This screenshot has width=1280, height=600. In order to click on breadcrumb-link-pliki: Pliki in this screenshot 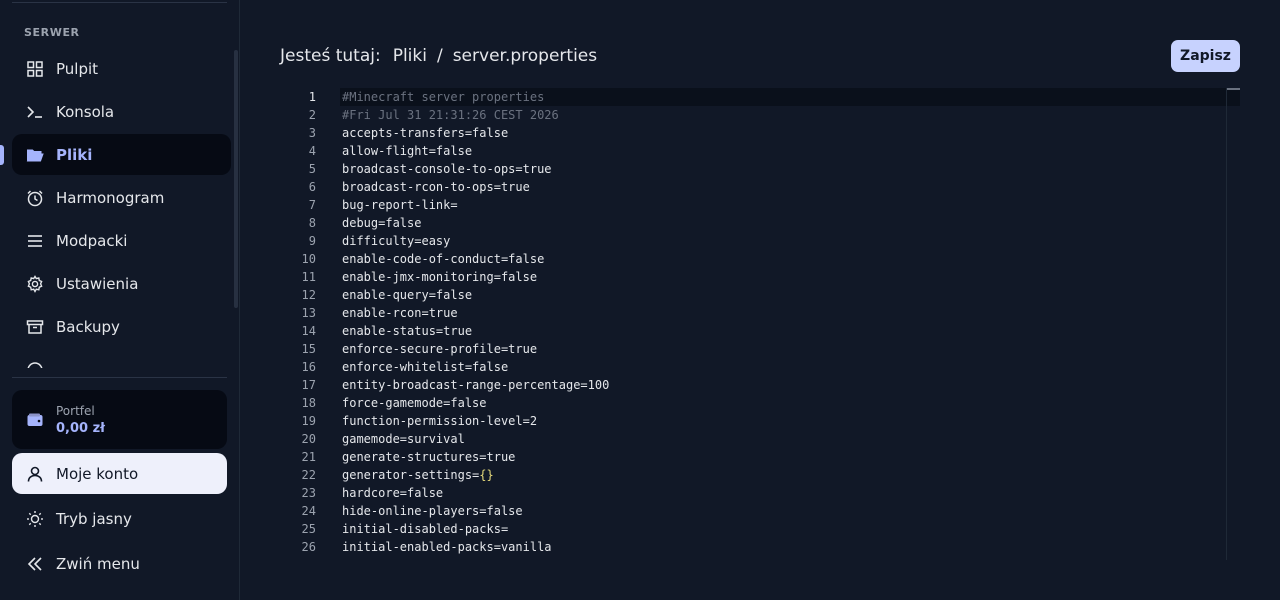, I will do `click(410, 56)`.